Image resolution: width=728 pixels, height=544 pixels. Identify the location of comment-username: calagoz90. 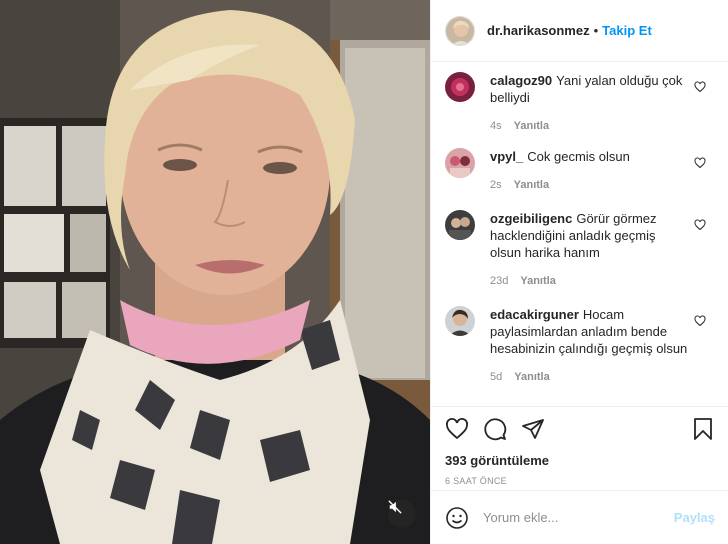
(521, 80).